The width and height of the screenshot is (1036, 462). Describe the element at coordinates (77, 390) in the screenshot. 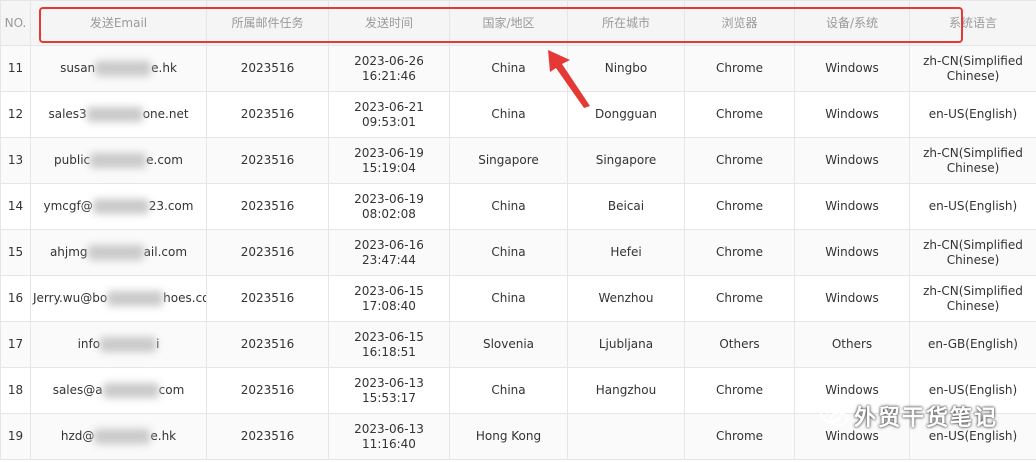

I see `email-visible-start: sales@a` at that location.